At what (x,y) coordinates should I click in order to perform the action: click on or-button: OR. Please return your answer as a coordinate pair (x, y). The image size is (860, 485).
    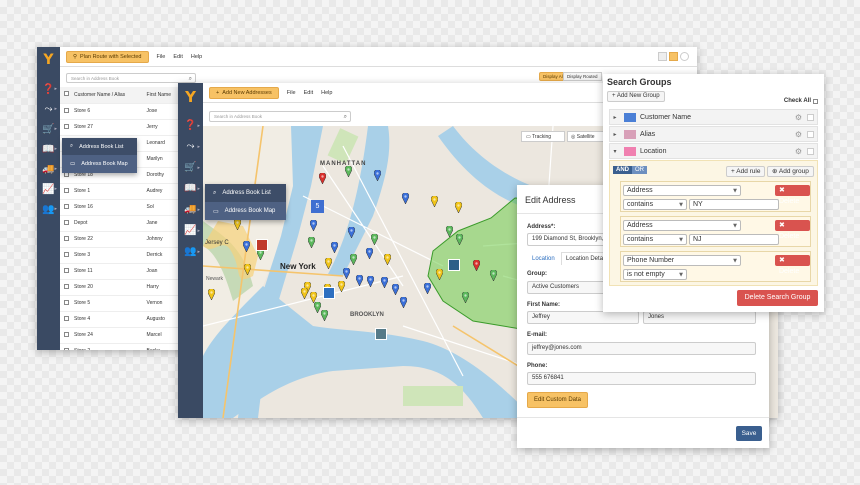
    Looking at the image, I should click on (639, 170).